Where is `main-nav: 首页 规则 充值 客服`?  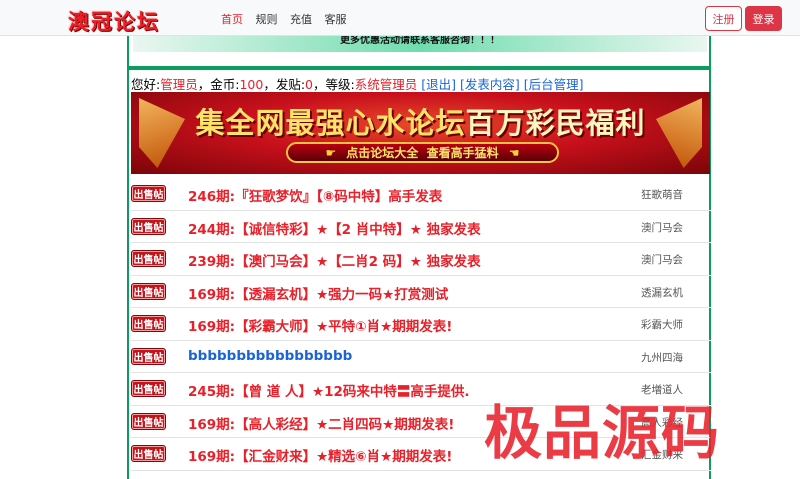
main-nav: 首页 规则 充值 客服 is located at coordinates (288, 19).